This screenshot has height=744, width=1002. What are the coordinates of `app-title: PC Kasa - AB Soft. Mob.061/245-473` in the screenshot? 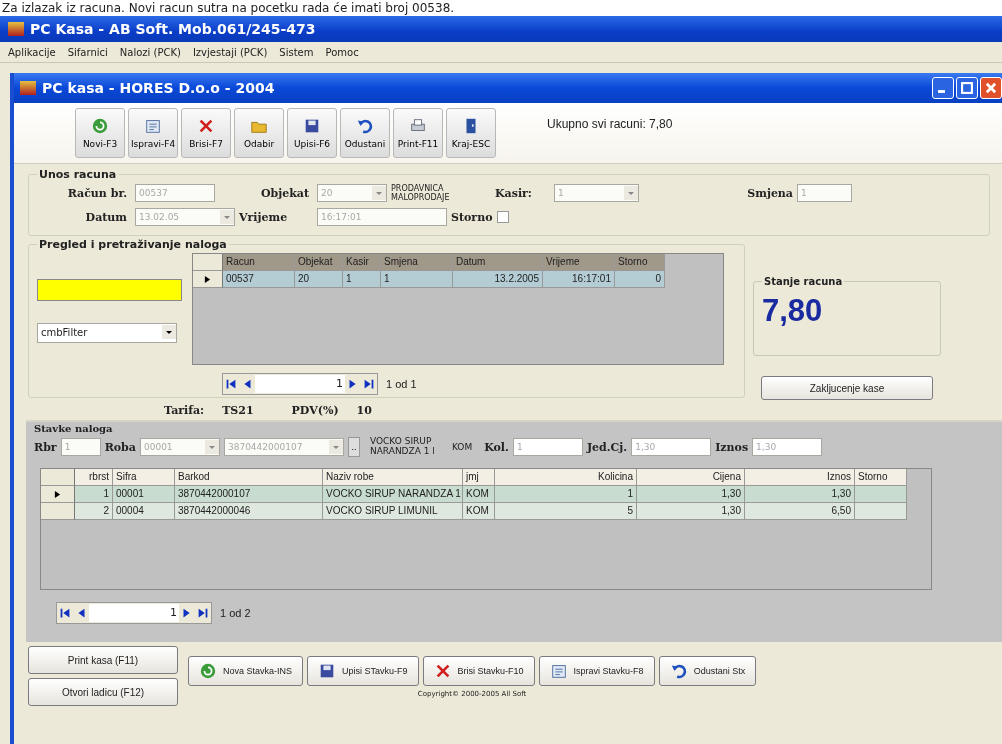 It's located at (173, 29).